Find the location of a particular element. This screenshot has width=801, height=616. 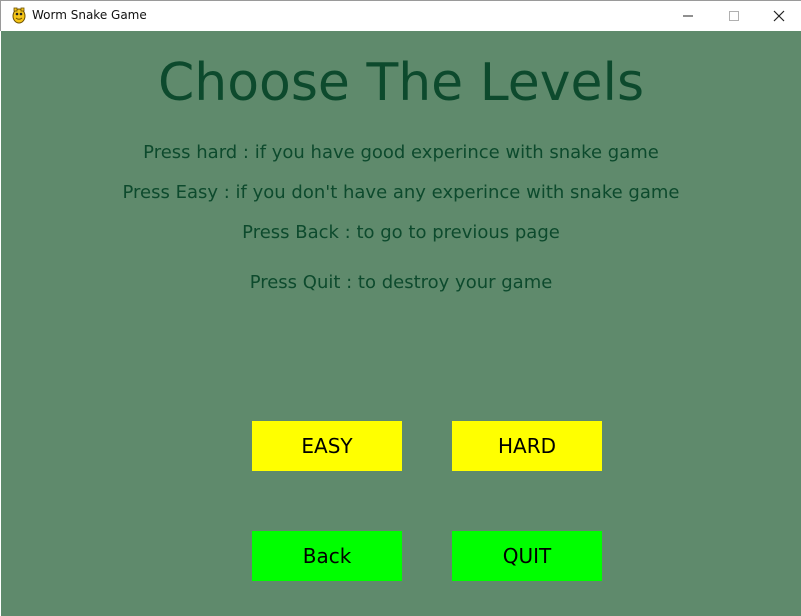

page-title: Choose The Levels is located at coordinates (401, 83).